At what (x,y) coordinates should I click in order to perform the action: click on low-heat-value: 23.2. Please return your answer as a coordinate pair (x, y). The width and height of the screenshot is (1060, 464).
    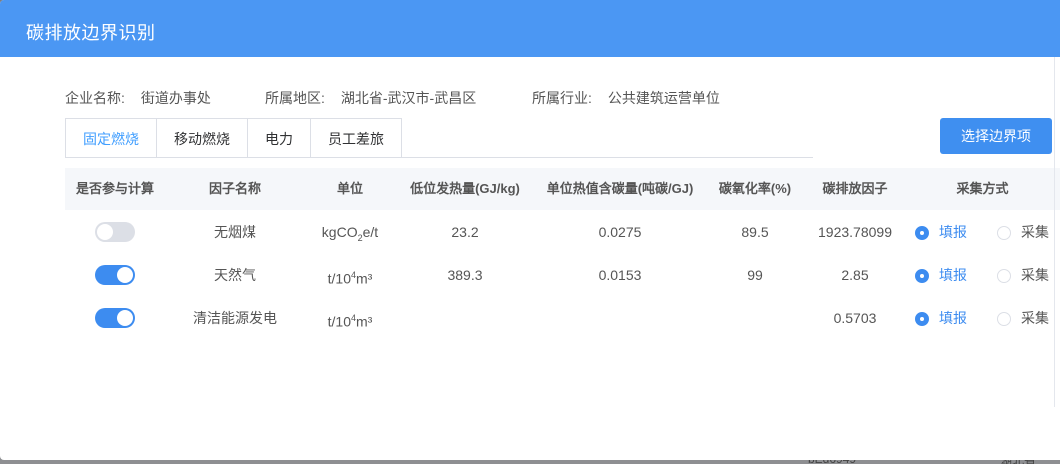
    Looking at the image, I should click on (465, 232).